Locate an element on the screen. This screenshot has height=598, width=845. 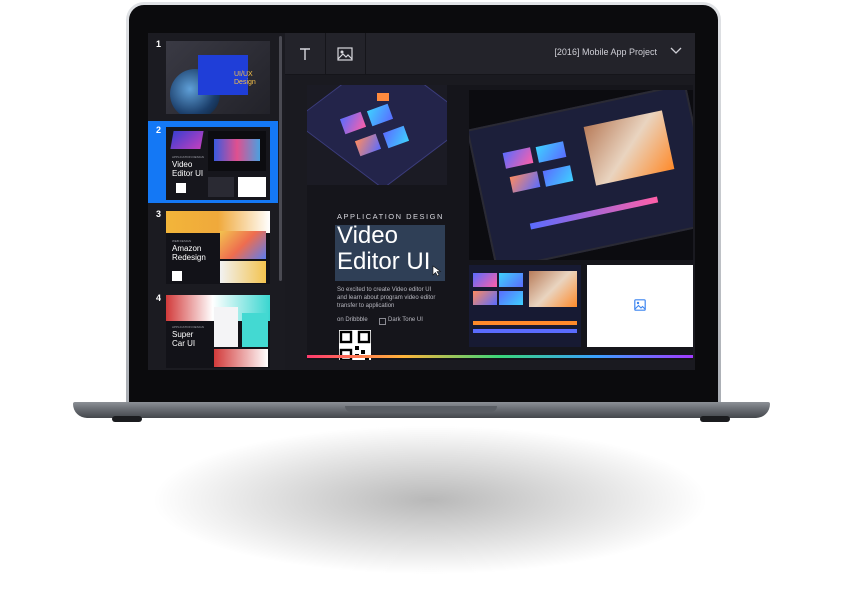
slide-preview: APPLICATION DESIGN Video Editor UI is located at coordinates (218, 163).